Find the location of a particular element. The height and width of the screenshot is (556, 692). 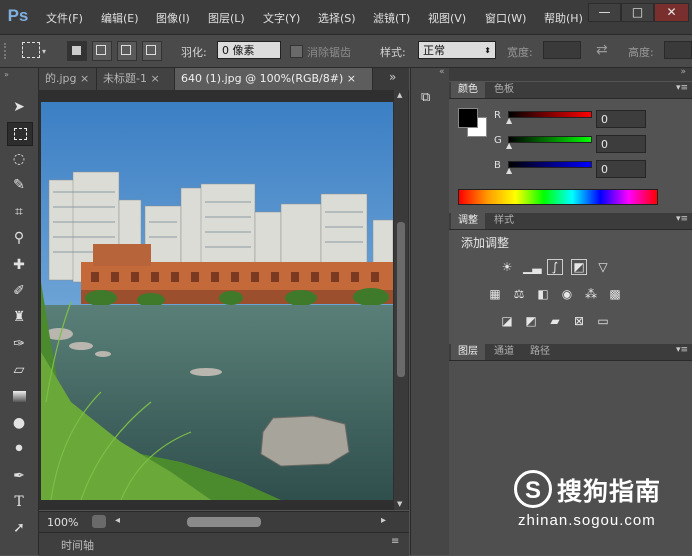

gradient-tool-icon is located at coordinates (19, 397).